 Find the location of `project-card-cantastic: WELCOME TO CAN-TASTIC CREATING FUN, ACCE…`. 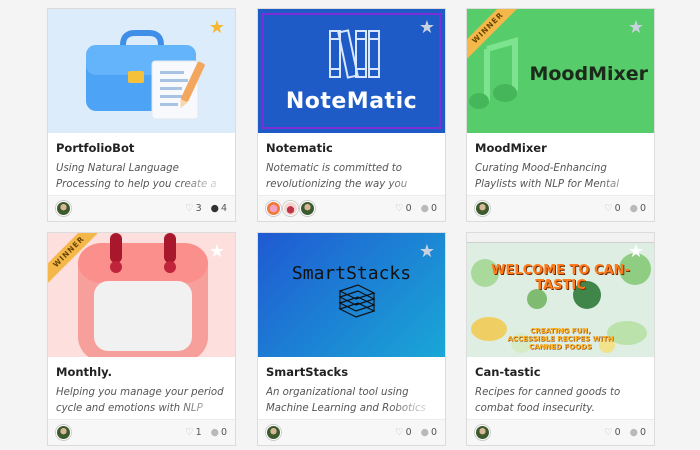

project-card-cantastic: WELCOME TO CAN-TASTIC CREATING FUN, ACCE… is located at coordinates (560, 339).